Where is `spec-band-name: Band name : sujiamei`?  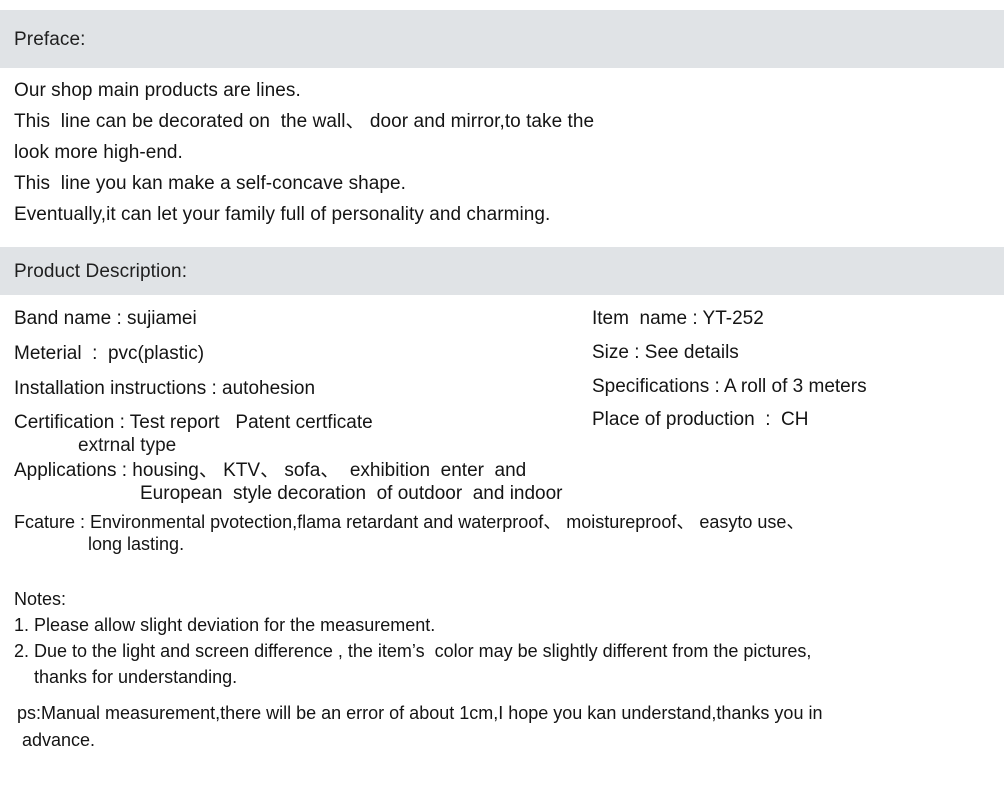
spec-band-name: Band name : sujiamei is located at coordinates (105, 318).